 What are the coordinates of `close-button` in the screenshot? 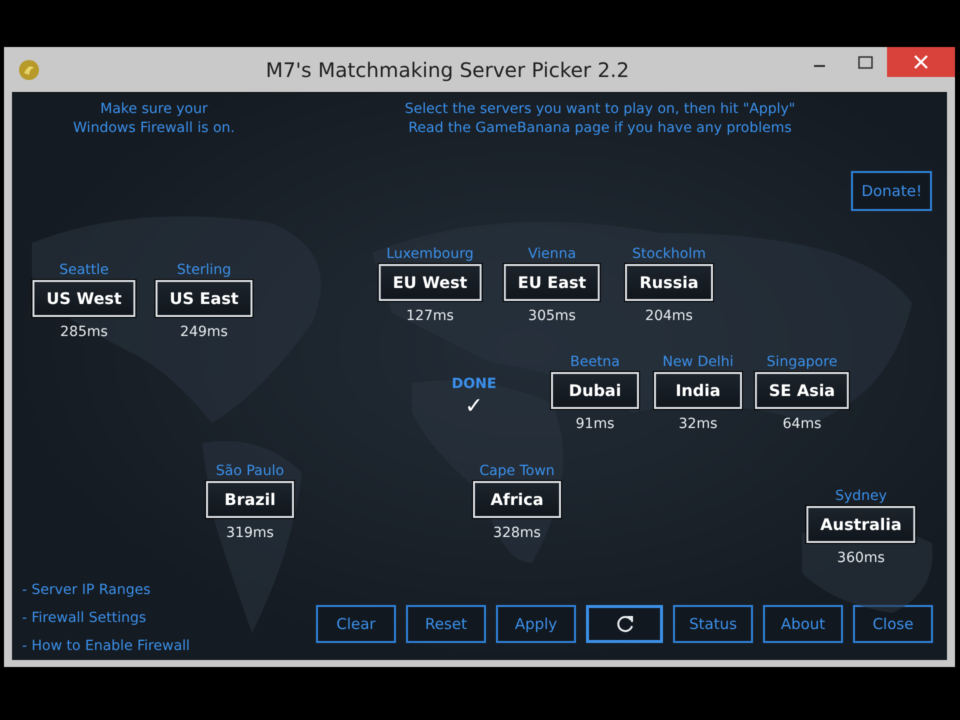 It's located at (921, 62).